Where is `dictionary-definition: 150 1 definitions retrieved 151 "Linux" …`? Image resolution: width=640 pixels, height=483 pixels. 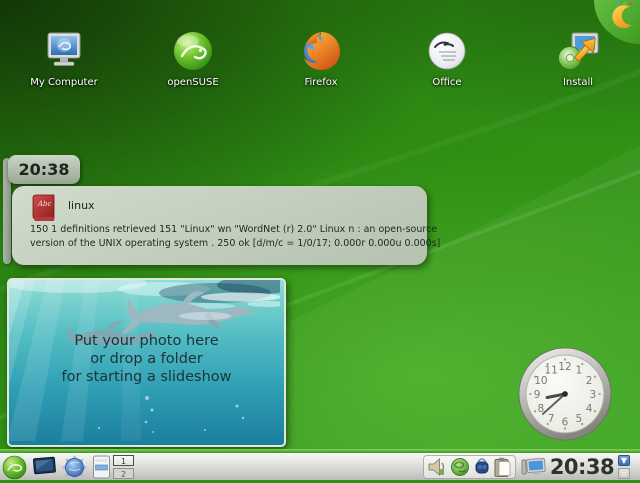
dictionary-definition: 150 1 definitions retrieved 151 "Linux" … is located at coordinates (235, 236).